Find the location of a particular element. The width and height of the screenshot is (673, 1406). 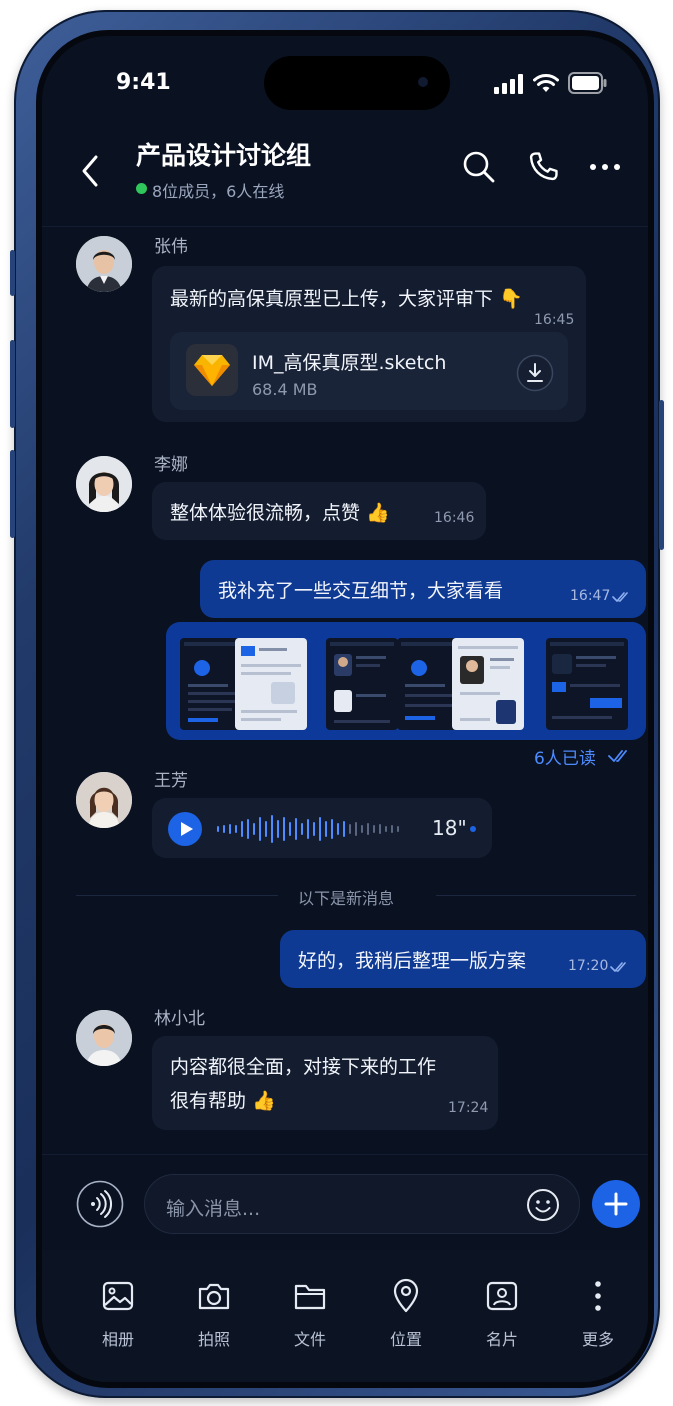

mute-switch is located at coordinates (12, 273).